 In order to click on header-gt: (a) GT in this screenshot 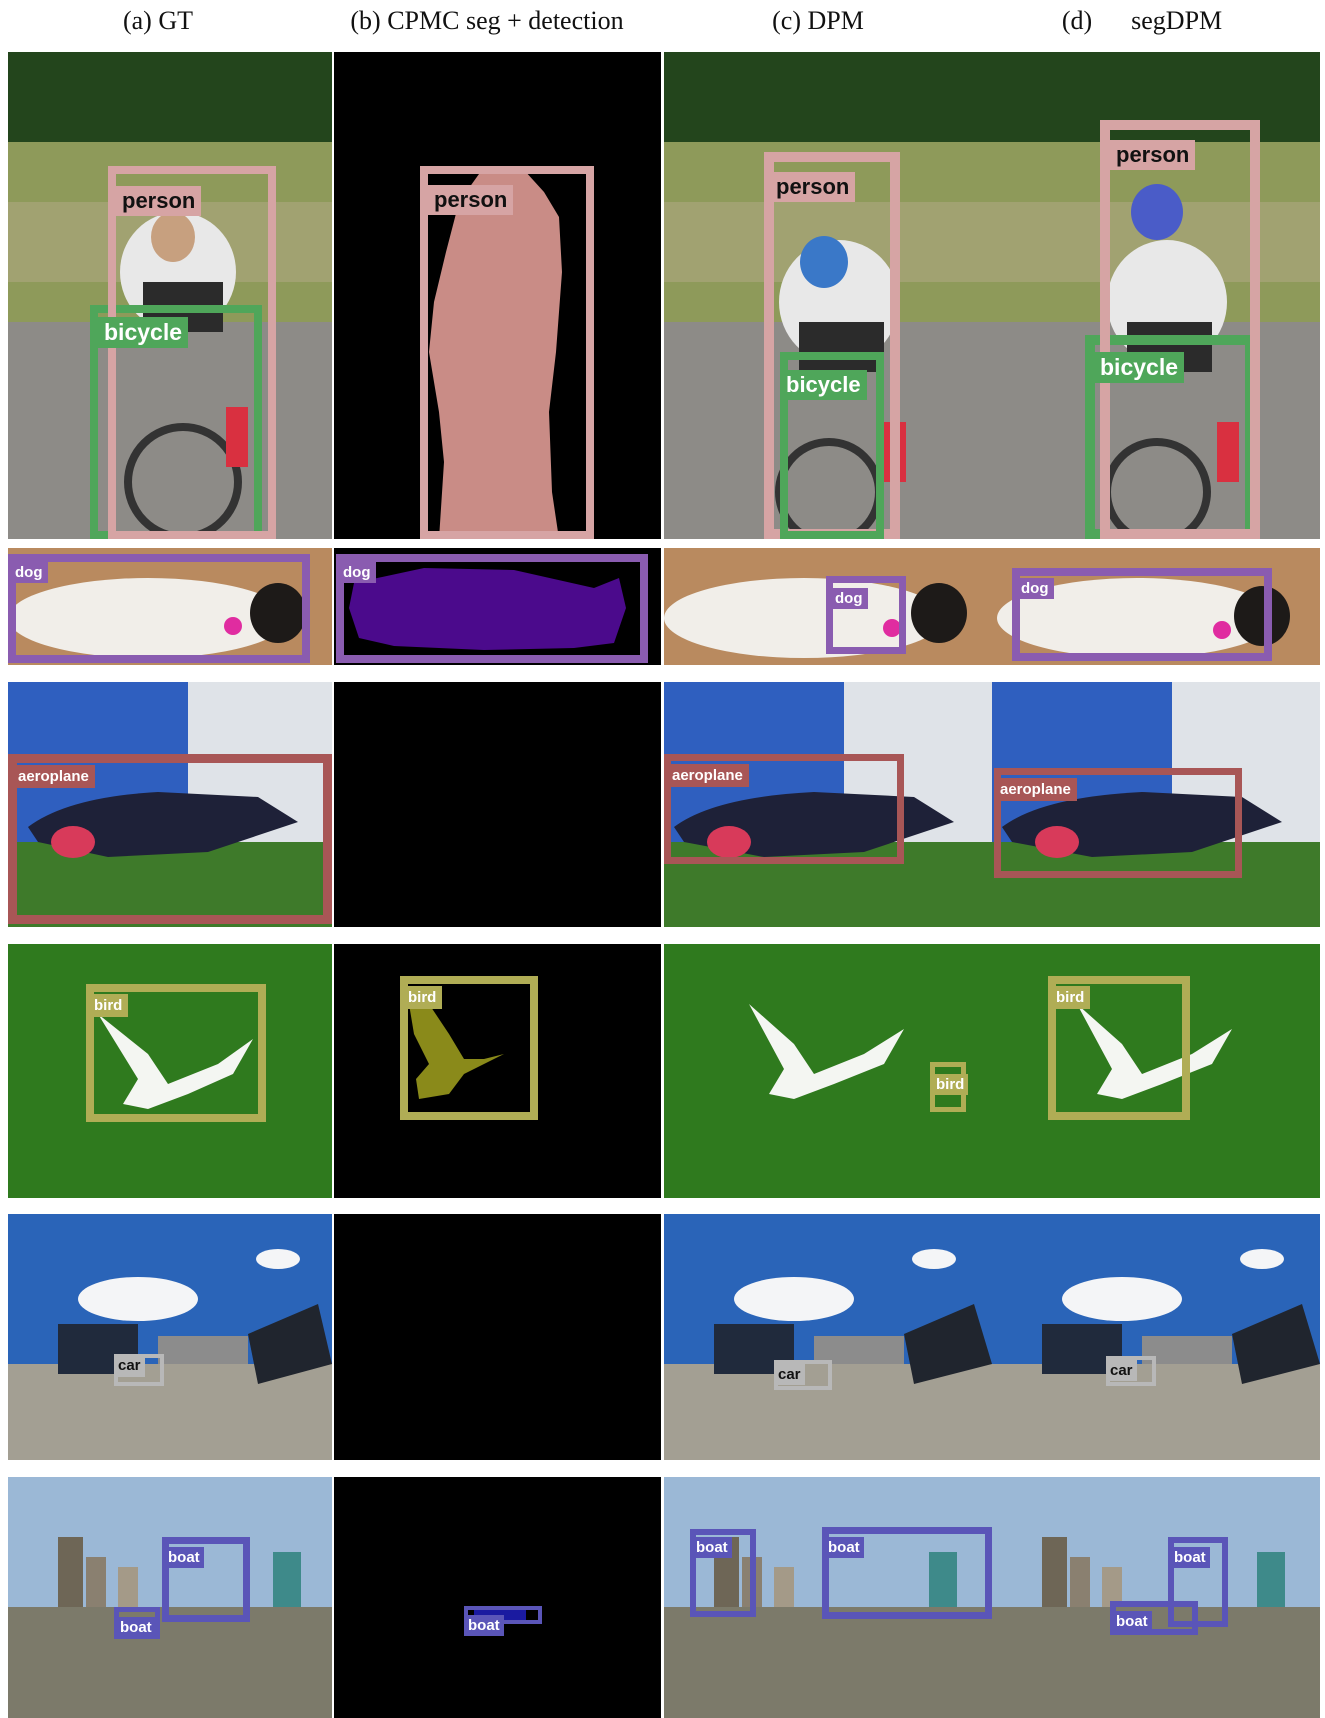, I will do `click(157, 20)`.